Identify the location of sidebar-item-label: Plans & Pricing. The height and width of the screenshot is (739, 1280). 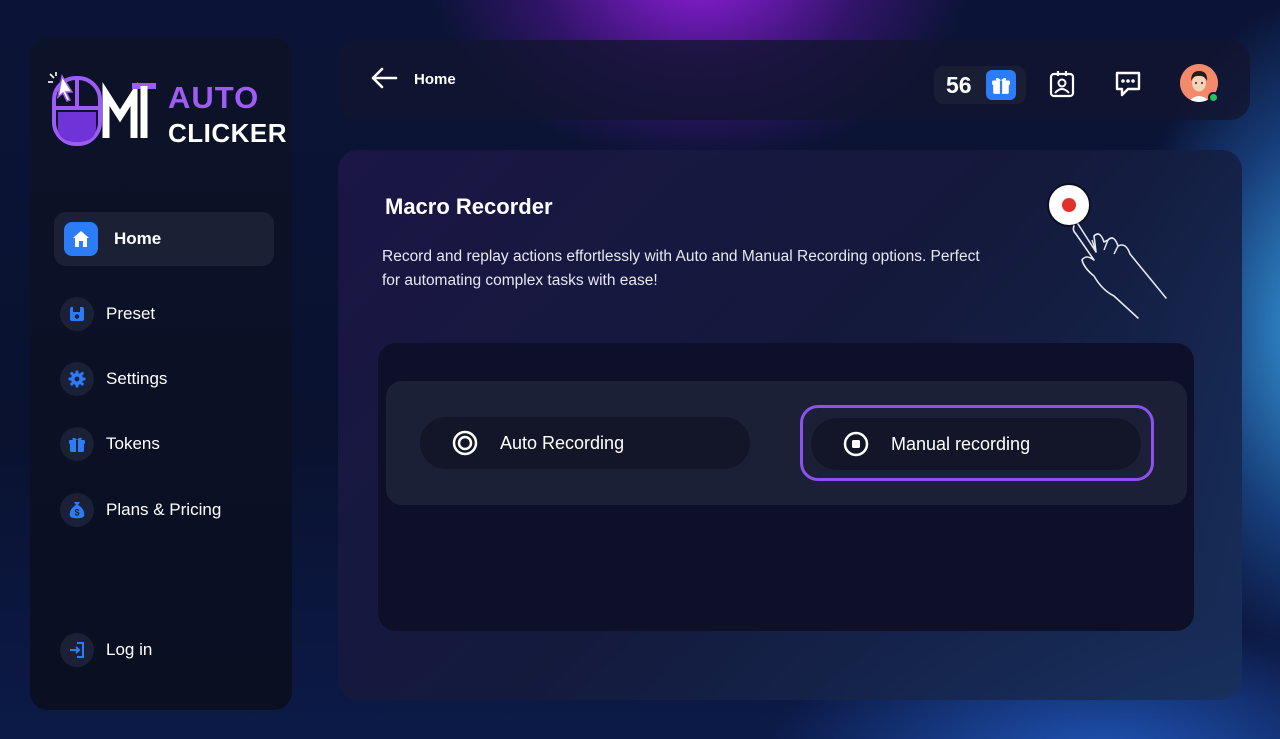
(164, 509).